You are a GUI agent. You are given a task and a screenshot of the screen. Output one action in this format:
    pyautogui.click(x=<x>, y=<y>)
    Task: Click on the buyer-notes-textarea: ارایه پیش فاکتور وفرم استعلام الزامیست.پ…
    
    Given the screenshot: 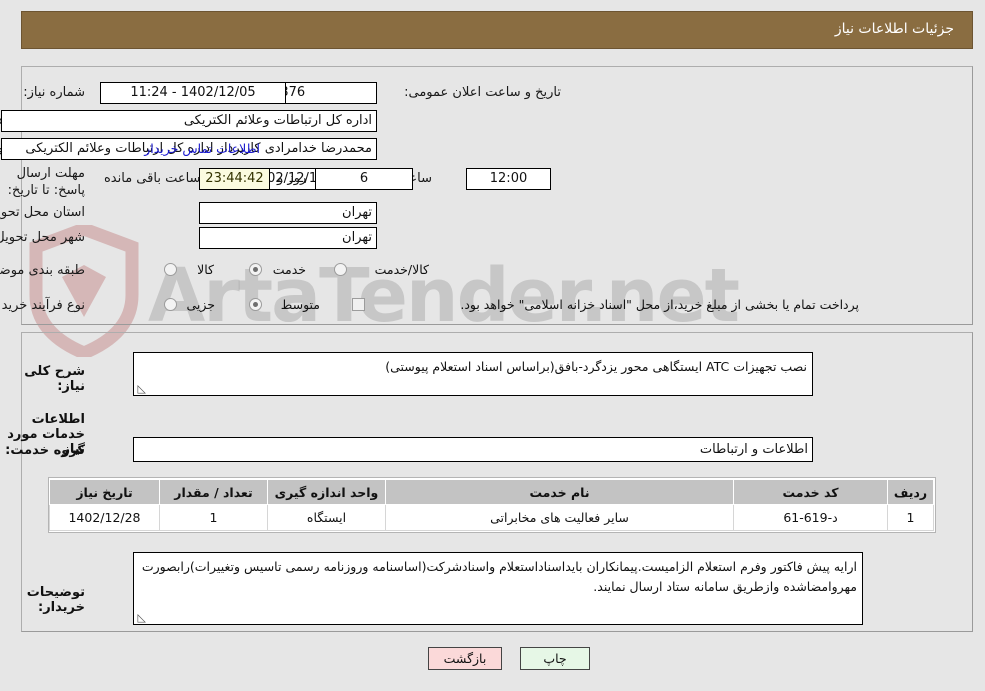 What is the action you would take?
    pyautogui.click(x=498, y=588)
    